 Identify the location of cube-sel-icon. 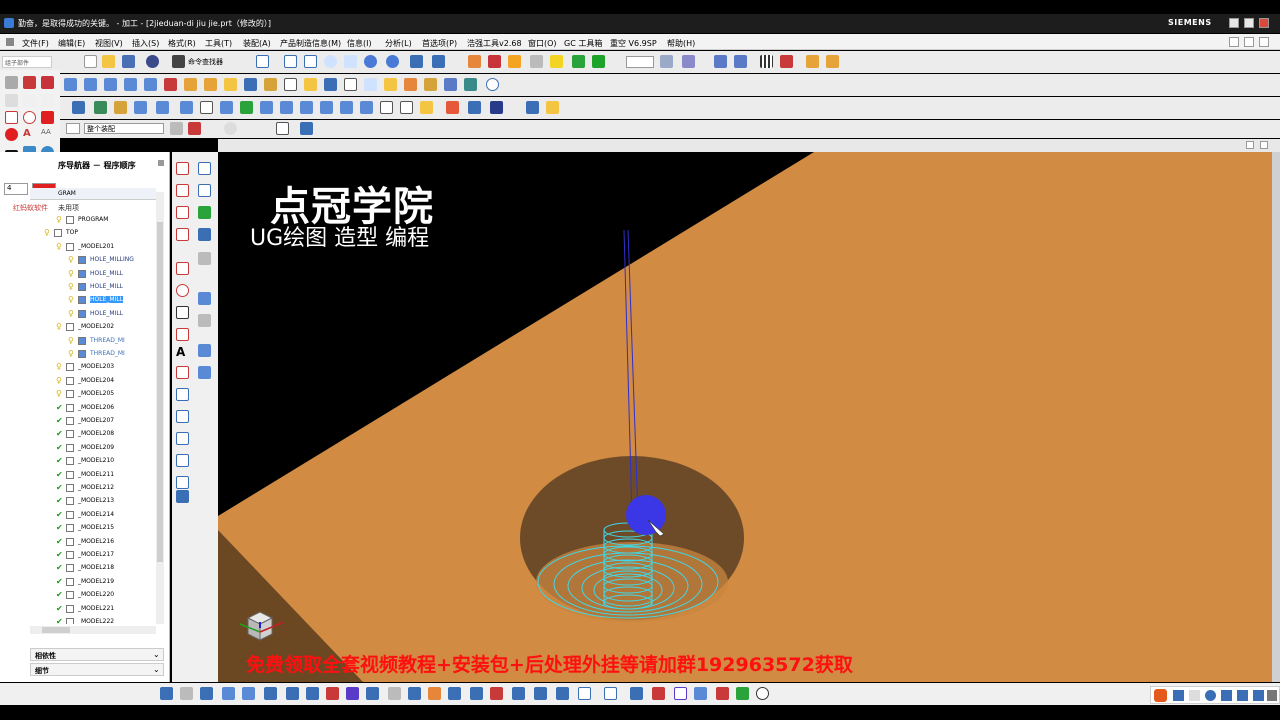
(306, 128).